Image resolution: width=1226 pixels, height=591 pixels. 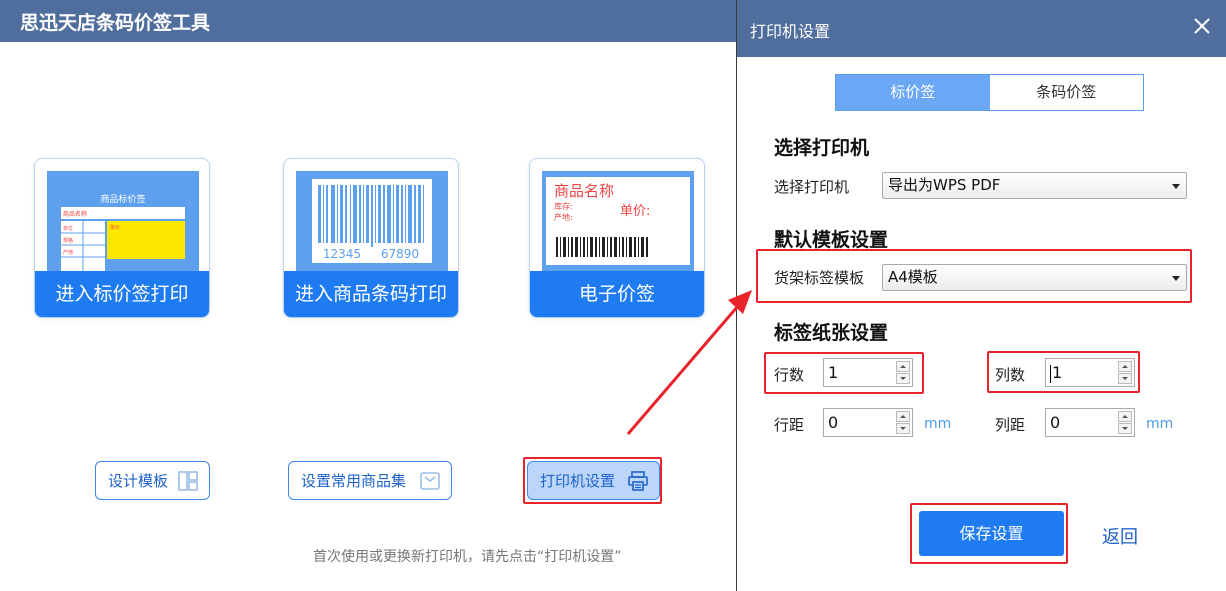 I want to click on highlight-save, so click(x=989, y=533).